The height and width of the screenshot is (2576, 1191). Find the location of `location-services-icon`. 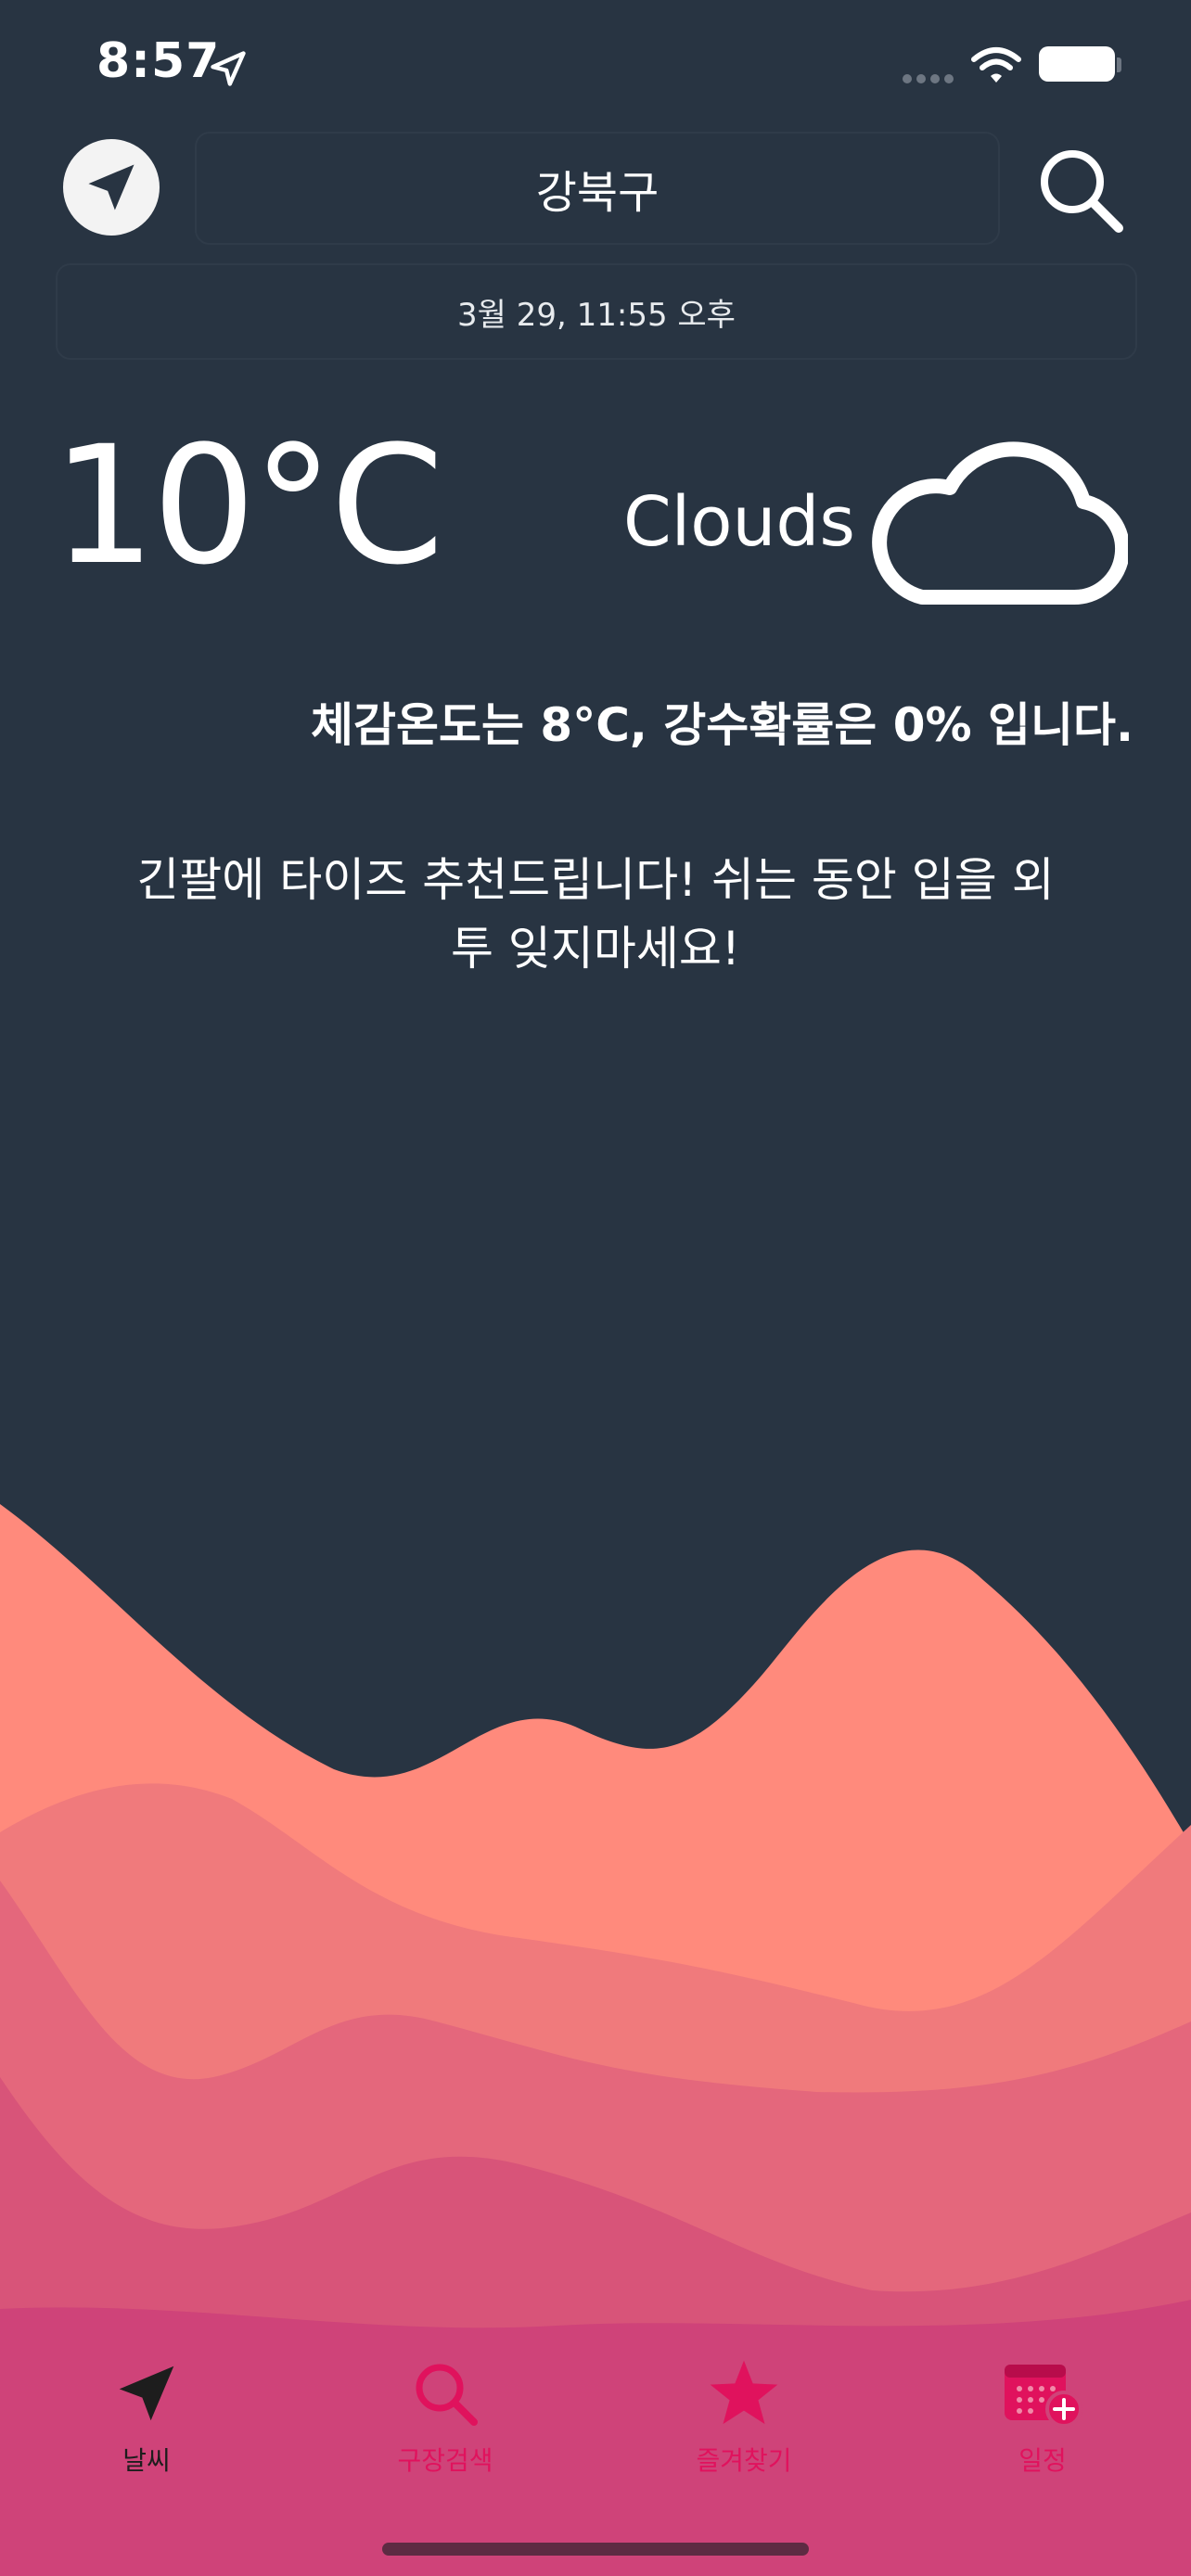

location-services-icon is located at coordinates (228, 68).